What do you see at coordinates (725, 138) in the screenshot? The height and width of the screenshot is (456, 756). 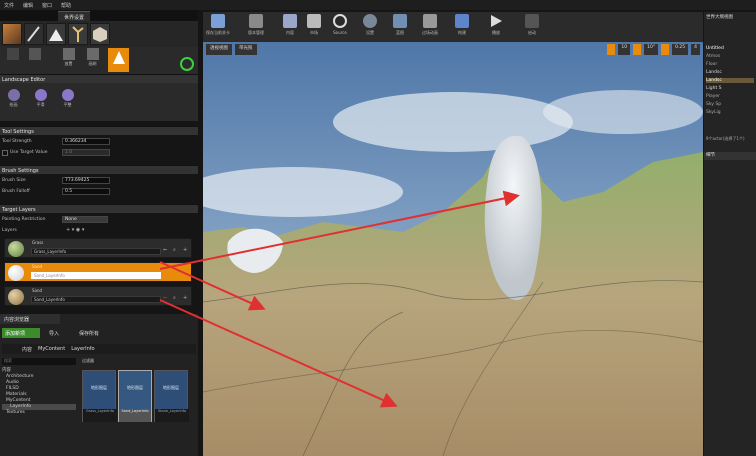 I see `actor-count: 9个actor(选择了1个)` at bounding box center [725, 138].